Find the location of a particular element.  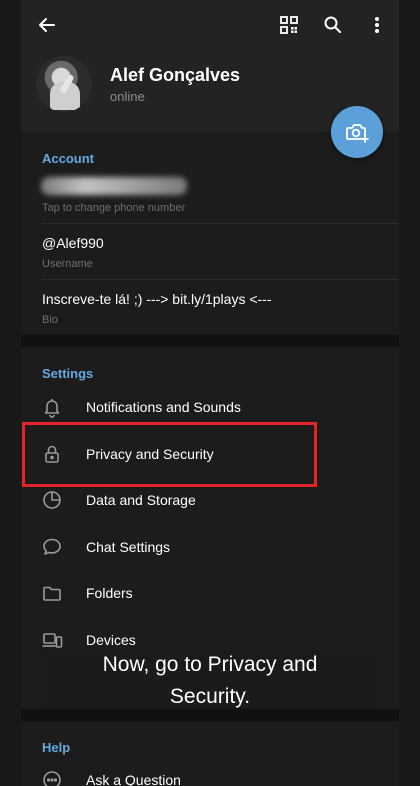

back-arrow-icon is located at coordinates (47, 25).